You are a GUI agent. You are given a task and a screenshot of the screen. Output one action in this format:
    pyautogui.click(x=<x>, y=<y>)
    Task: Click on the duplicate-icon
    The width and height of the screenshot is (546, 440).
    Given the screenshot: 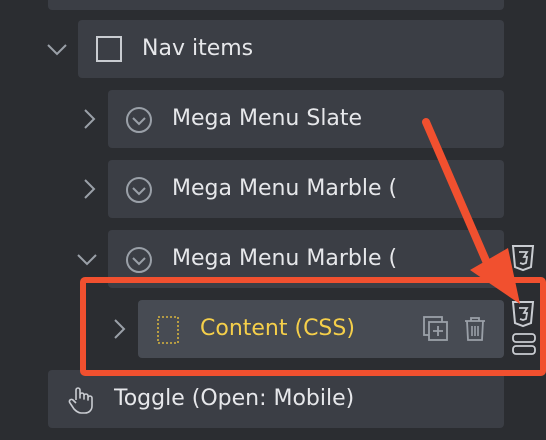 What is the action you would take?
    pyautogui.click(x=436, y=329)
    